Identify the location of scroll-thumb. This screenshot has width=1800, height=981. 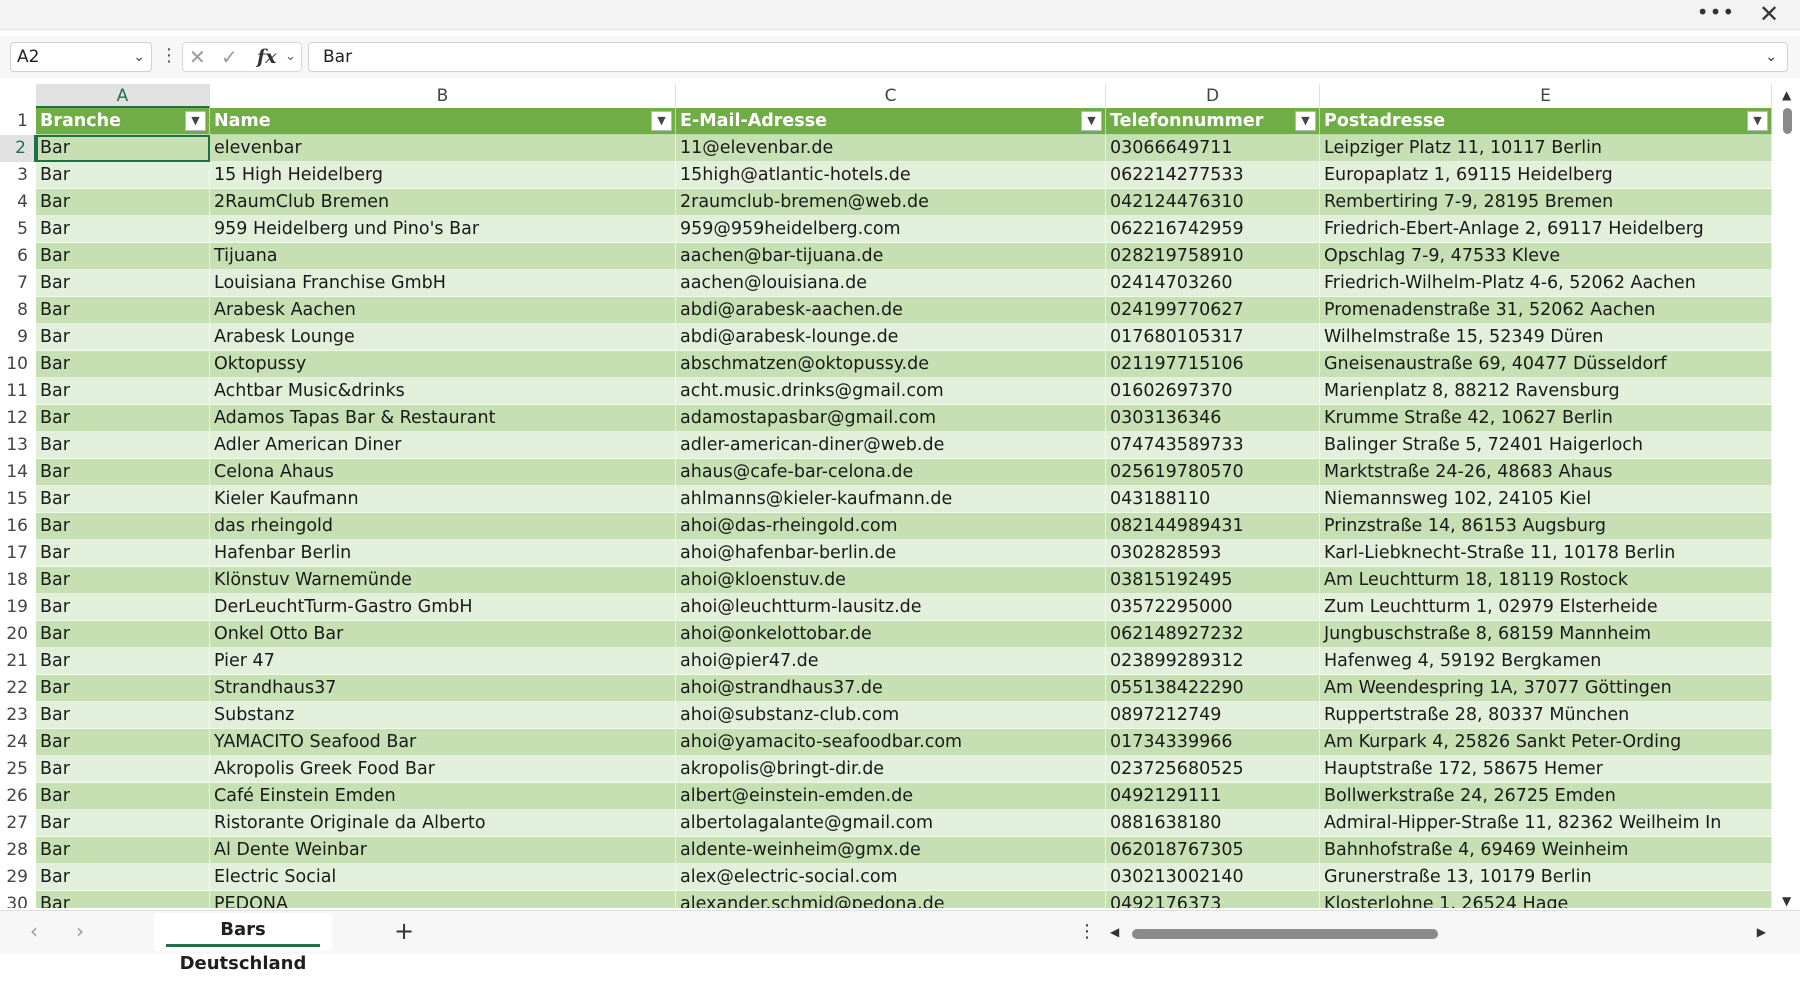
(1787, 121).